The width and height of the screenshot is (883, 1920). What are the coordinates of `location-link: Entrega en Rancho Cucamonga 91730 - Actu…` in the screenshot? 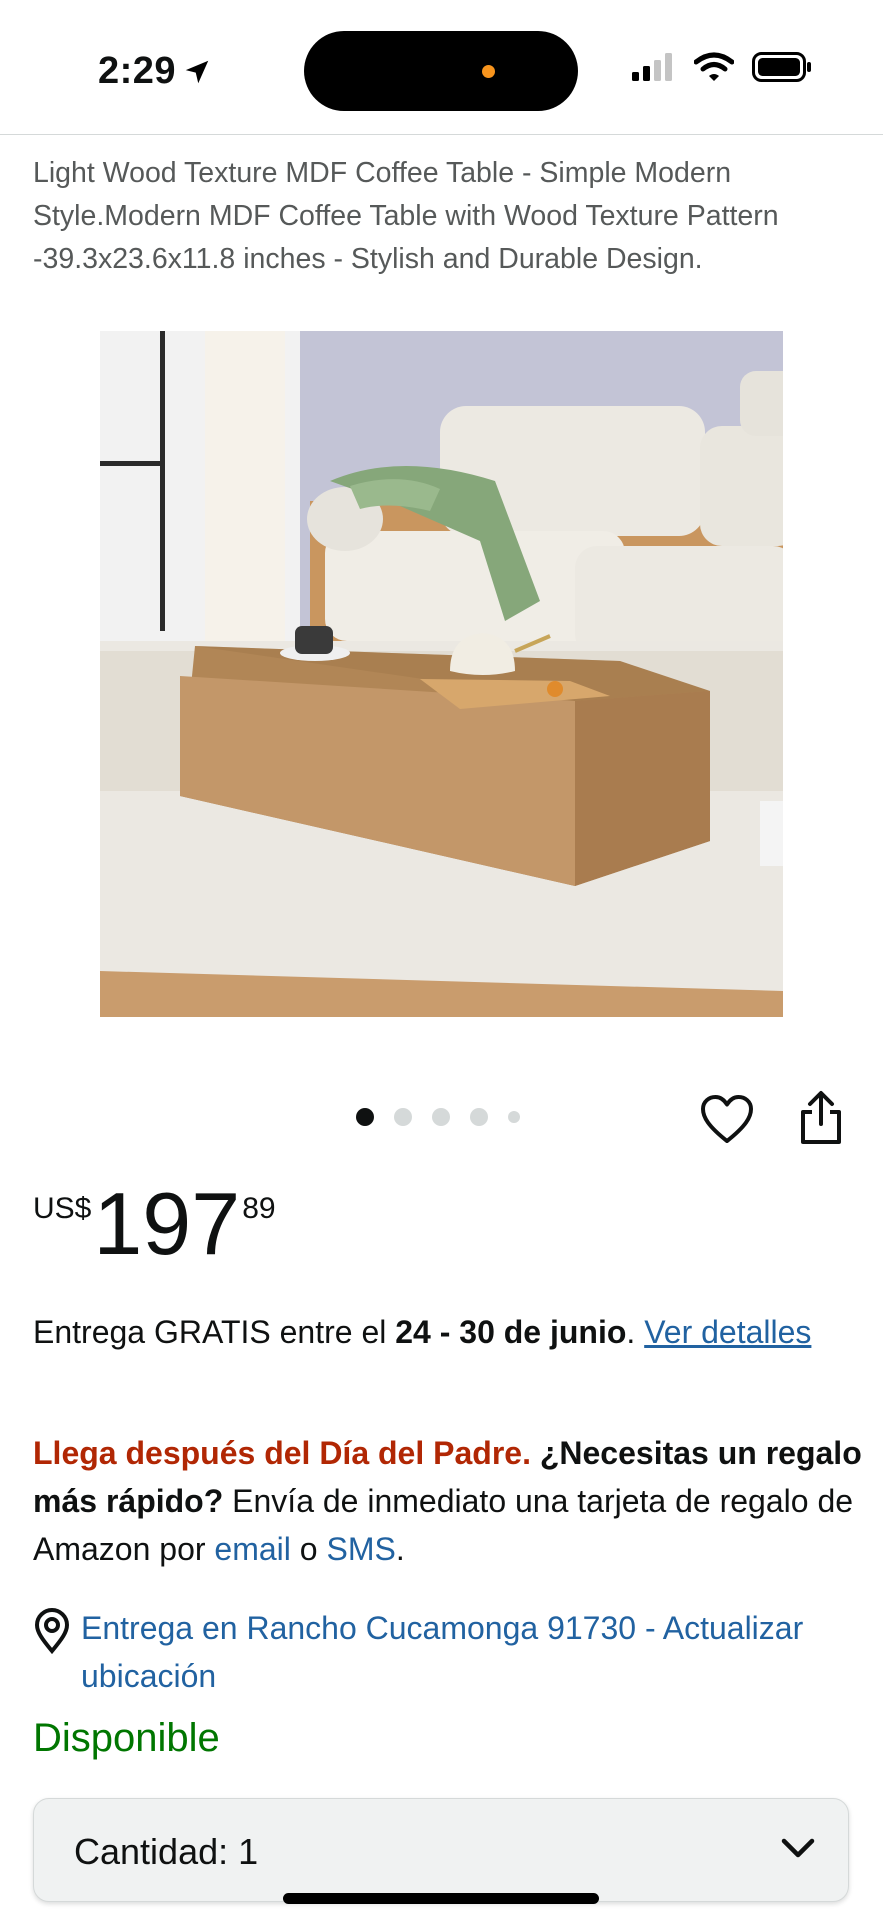 It's located at (461, 1652).